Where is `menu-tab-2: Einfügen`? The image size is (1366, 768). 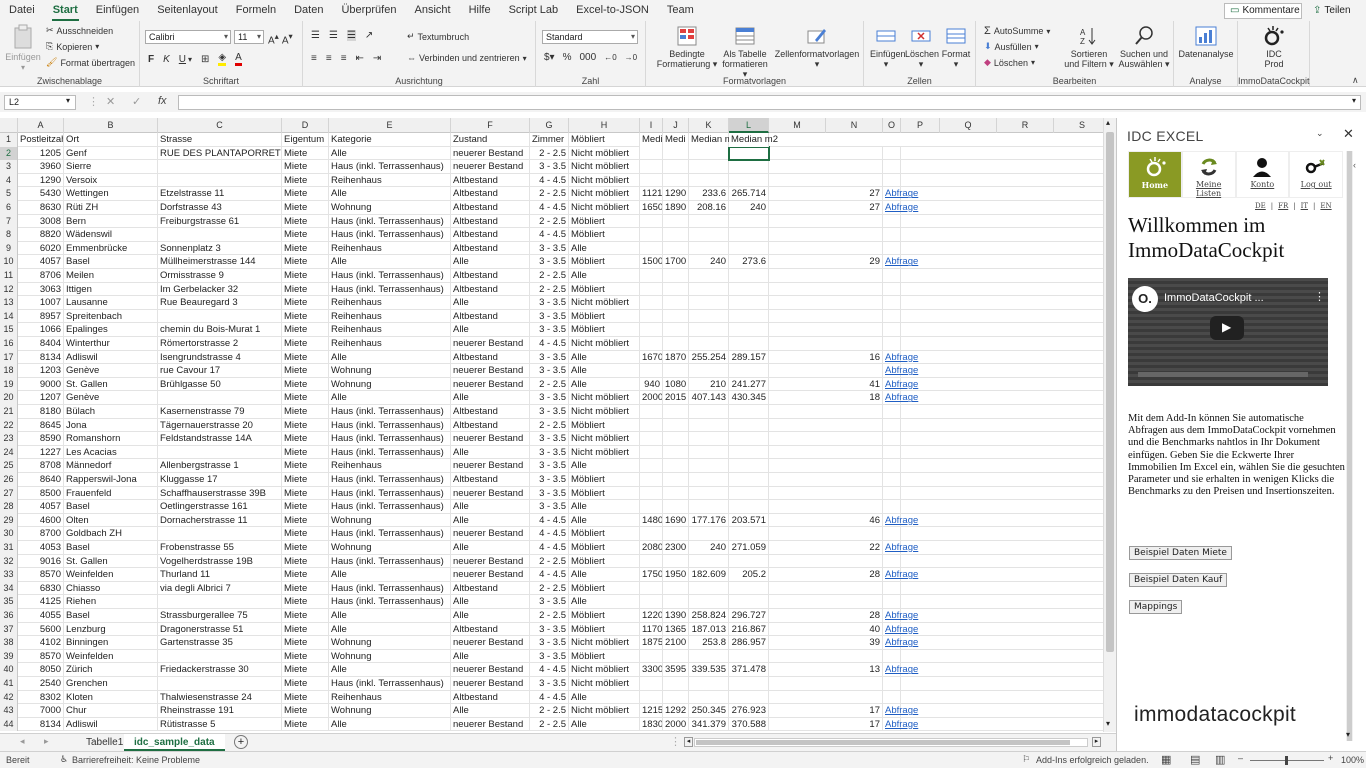
menu-tab-2: Einfügen is located at coordinates (117, 10).